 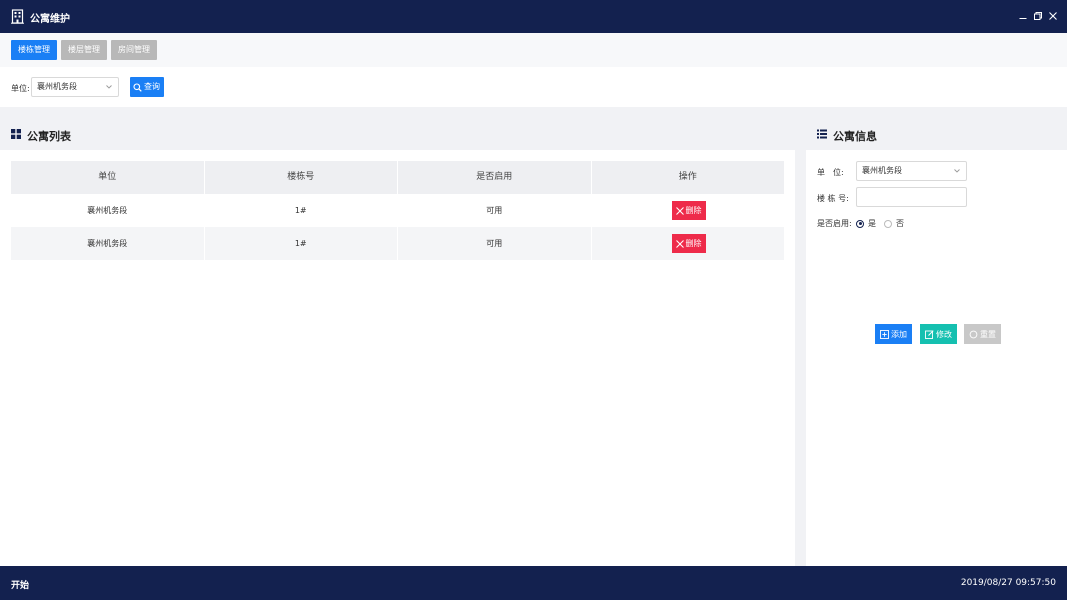 What do you see at coordinates (301, 177) in the screenshot?
I see `column-header-building: 楼栋号` at bounding box center [301, 177].